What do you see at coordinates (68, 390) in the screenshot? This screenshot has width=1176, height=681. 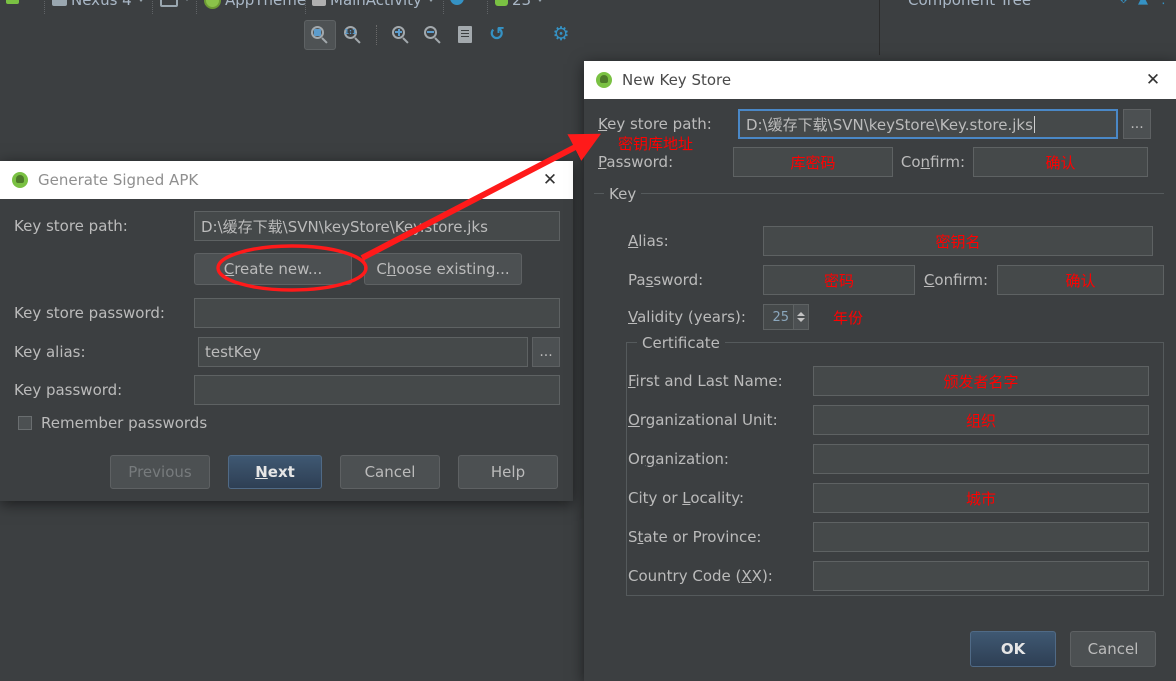 I see `key-password-label: Key password:` at bounding box center [68, 390].